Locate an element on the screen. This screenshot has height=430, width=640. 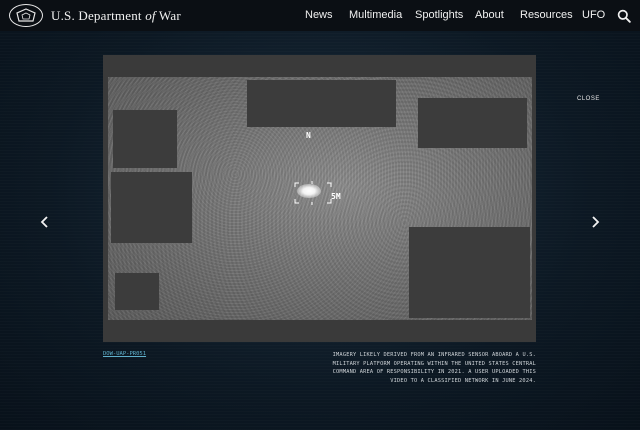
search-icon is located at coordinates (624, 16).